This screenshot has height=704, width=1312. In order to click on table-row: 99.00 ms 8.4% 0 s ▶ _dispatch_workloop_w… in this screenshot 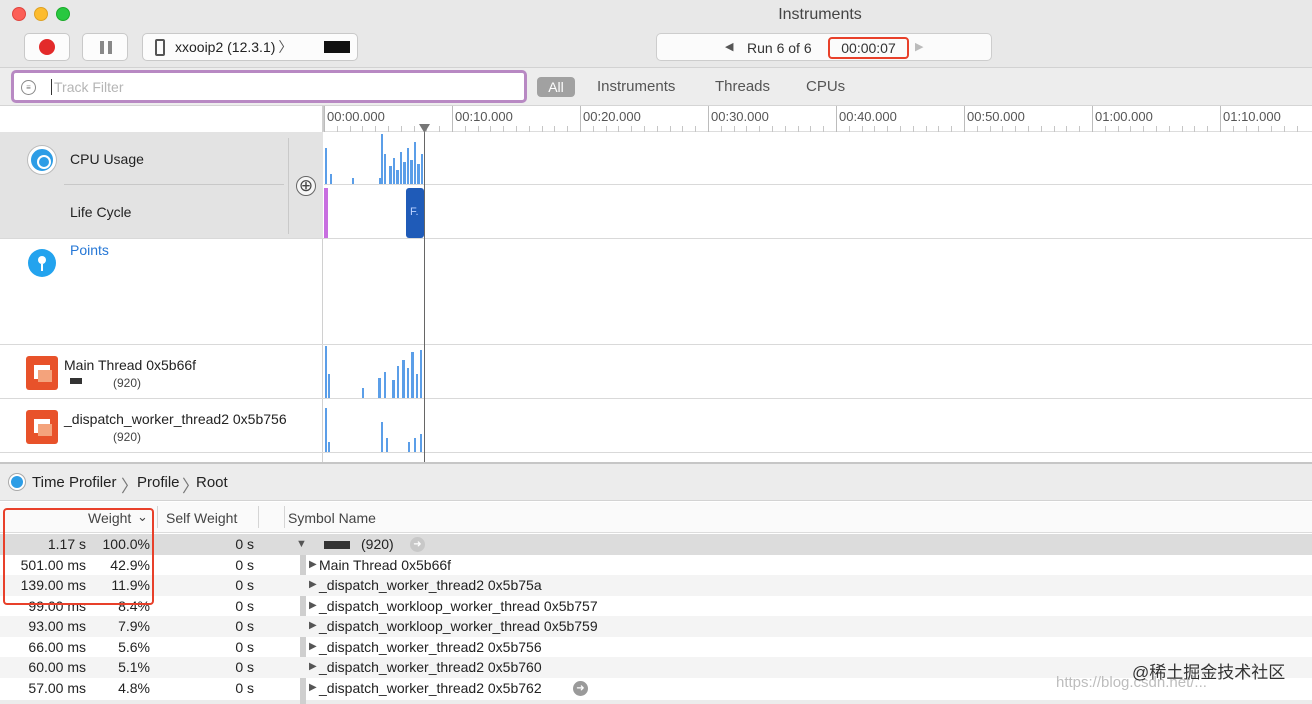, I will do `click(656, 606)`.